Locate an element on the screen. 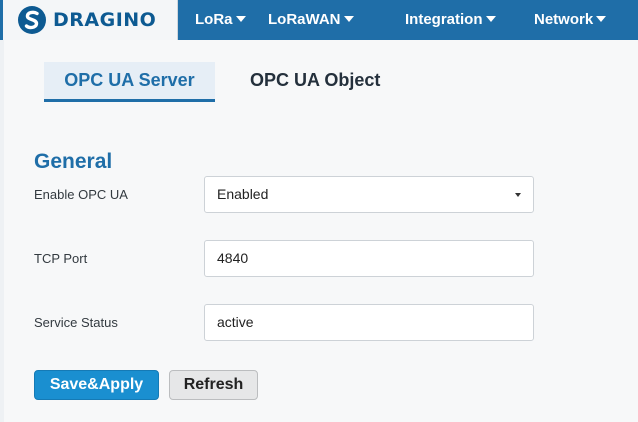  nav-label: LoRa is located at coordinates (214, 19).